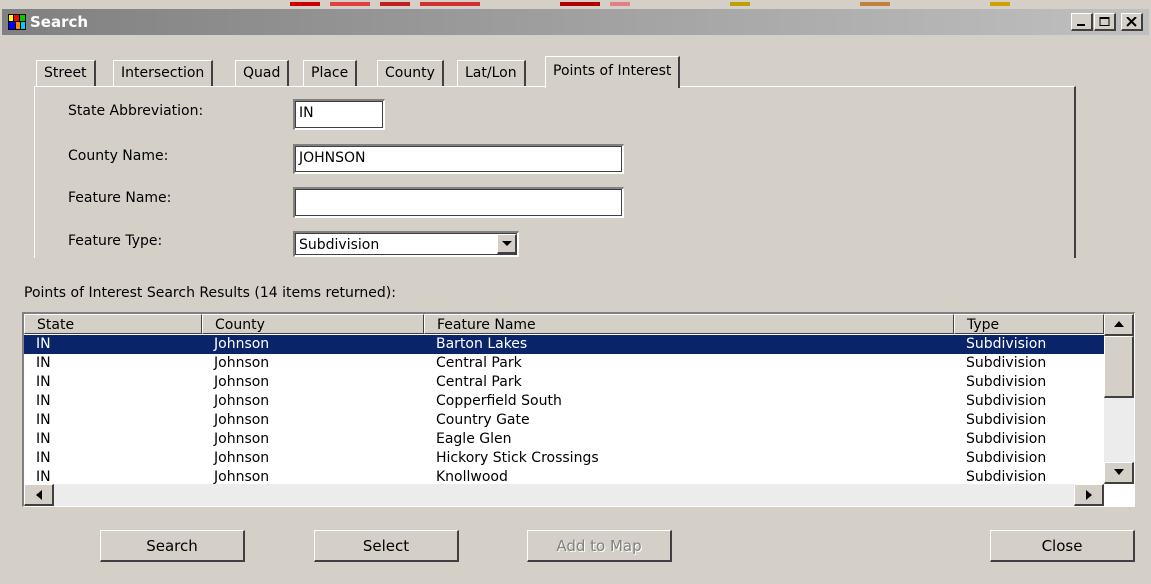  What do you see at coordinates (483, 420) in the screenshot?
I see `cell-feature-name: Country Gate` at bounding box center [483, 420].